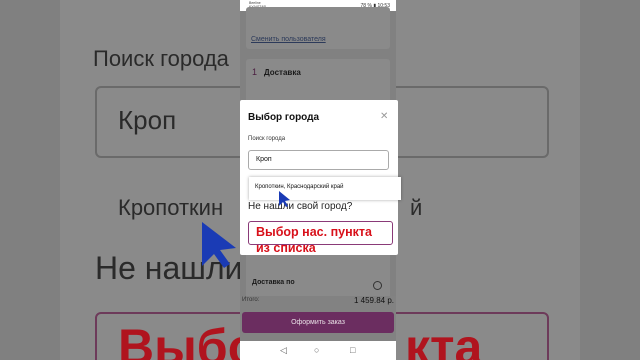  What do you see at coordinates (219, 245) in the screenshot?
I see `bg-cursor-icon` at bounding box center [219, 245].